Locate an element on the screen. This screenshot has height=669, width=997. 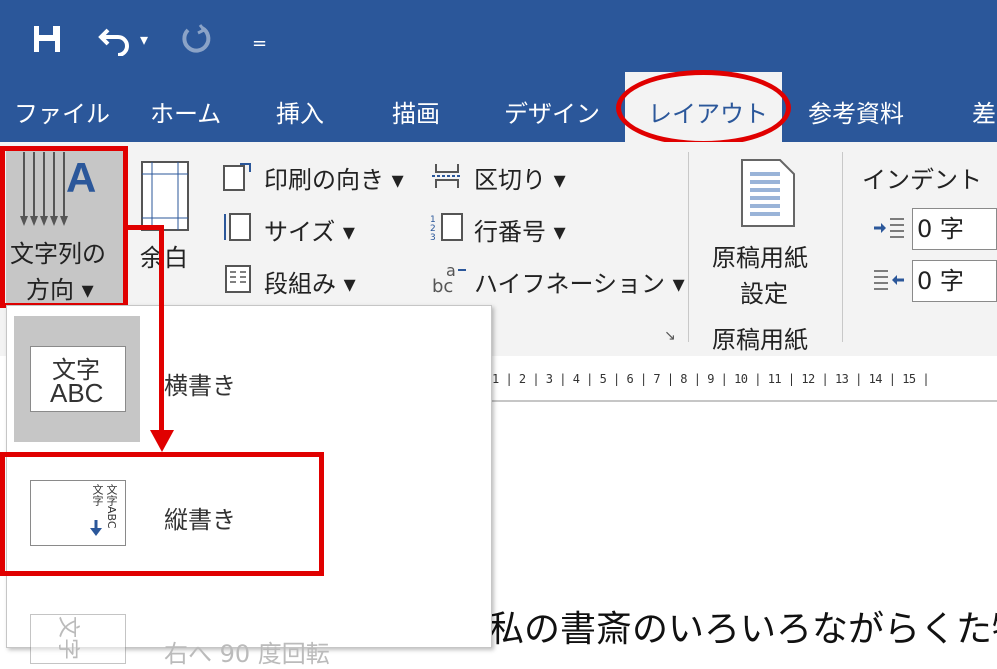
tab-design: デザイン is located at coordinates (552, 111).